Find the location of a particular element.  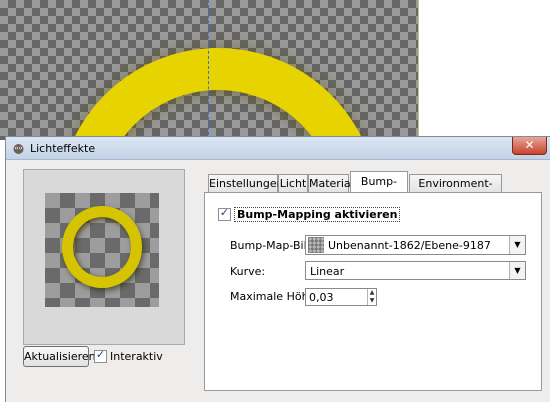

spin-up-icon: ▲ is located at coordinates (372, 293).